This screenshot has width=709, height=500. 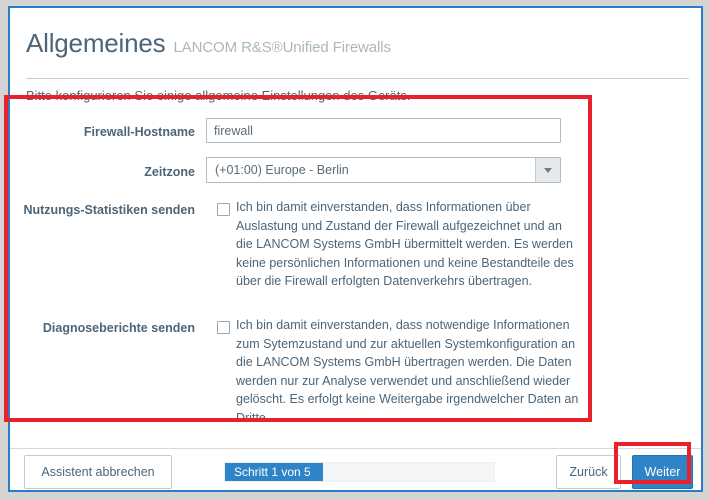 I want to click on hostname-input, so click(x=383, y=130).